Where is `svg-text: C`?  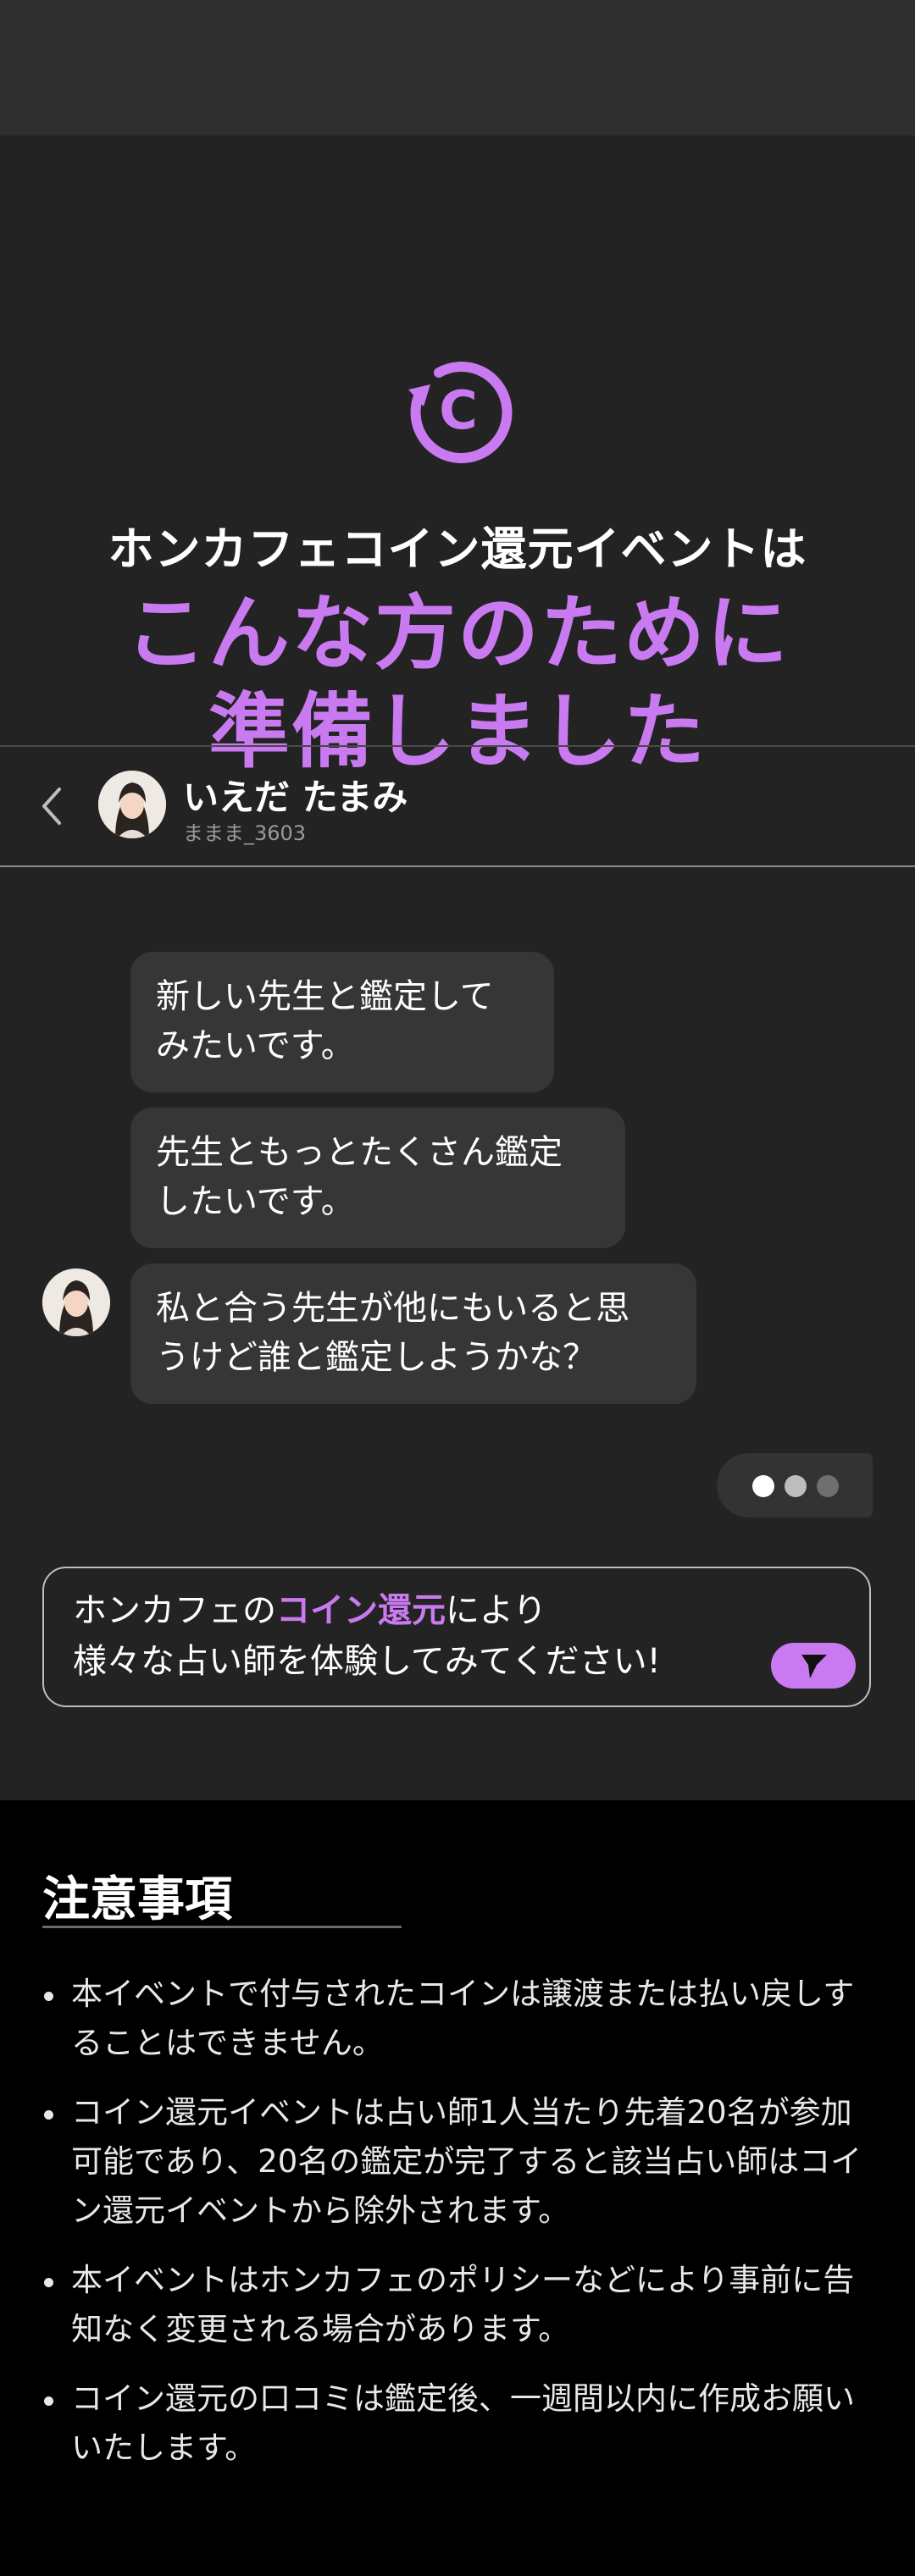 svg-text: C is located at coordinates (458, 410).